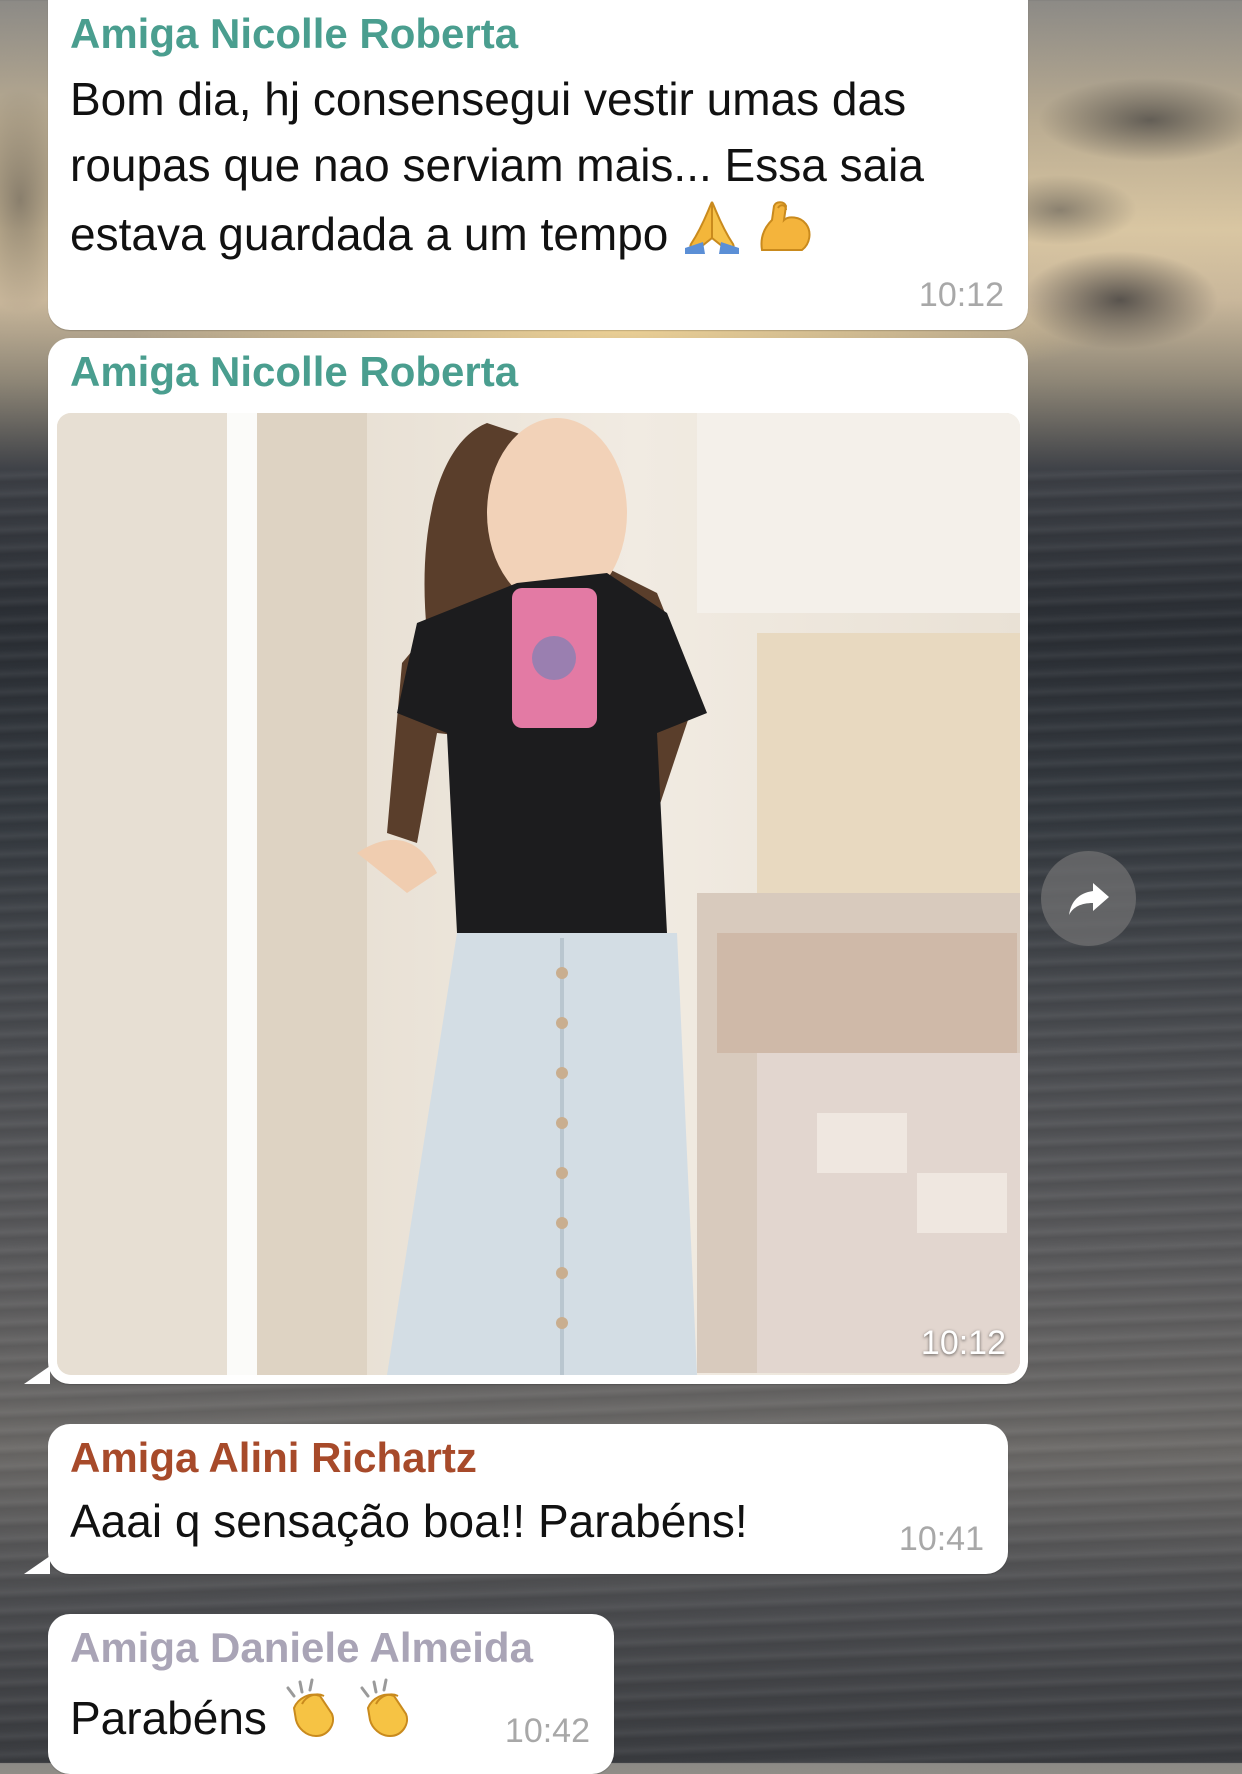 The width and height of the screenshot is (1242, 1774). I want to click on message-time: 10:12, so click(961, 295).